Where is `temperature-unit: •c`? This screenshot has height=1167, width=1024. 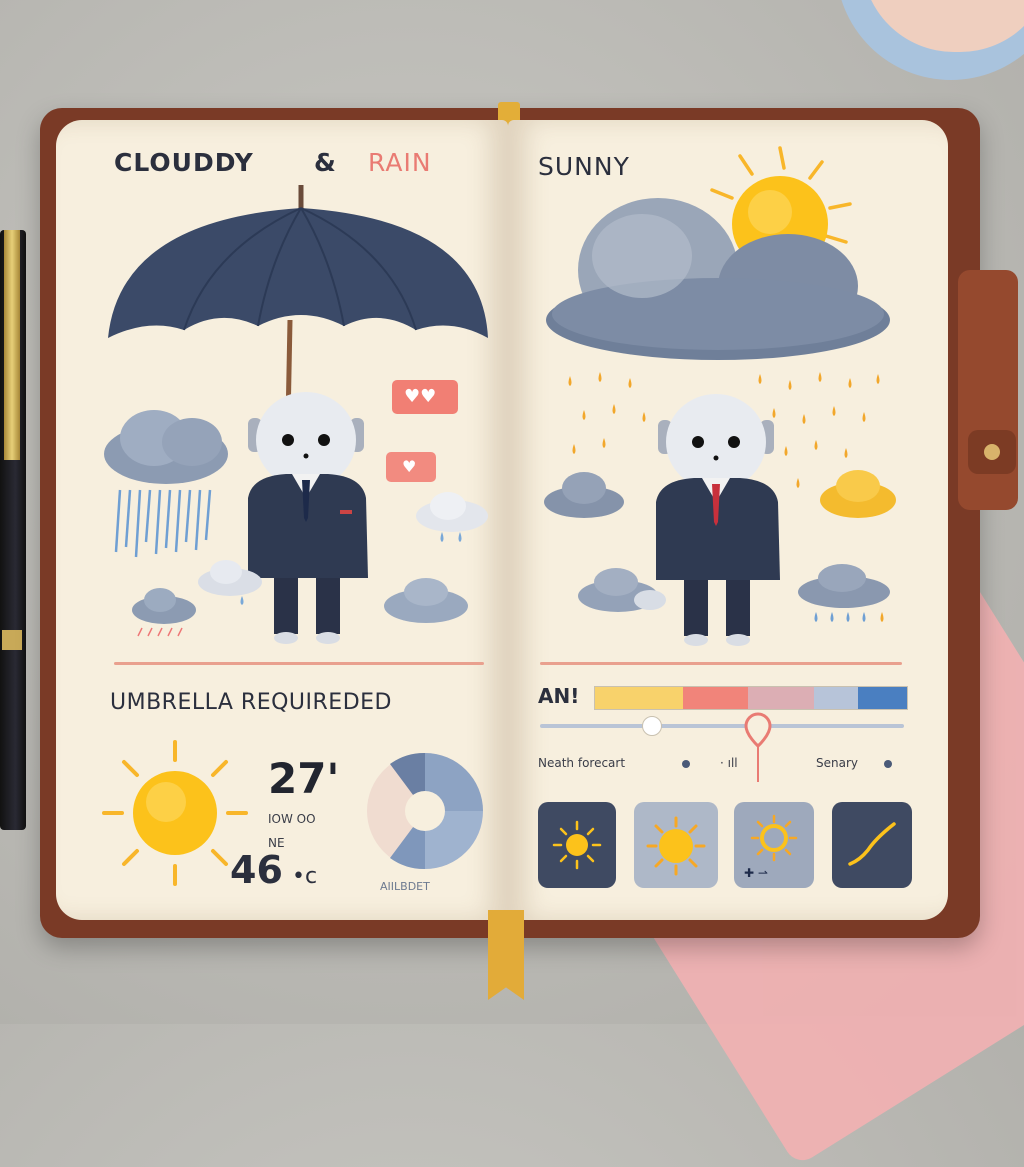
temperature-unit: •c is located at coordinates (305, 876).